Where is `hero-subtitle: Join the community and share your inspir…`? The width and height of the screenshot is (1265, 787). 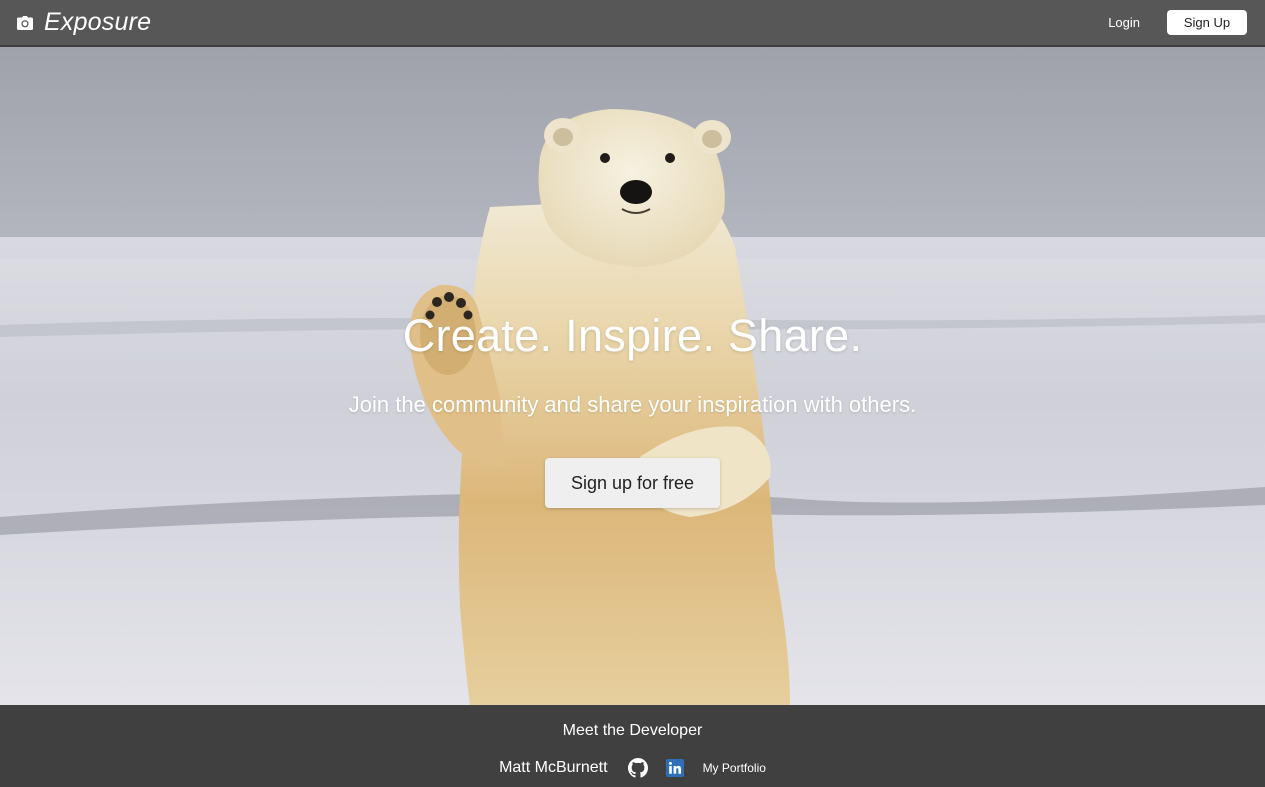 hero-subtitle: Join the community and share your inspir… is located at coordinates (632, 404).